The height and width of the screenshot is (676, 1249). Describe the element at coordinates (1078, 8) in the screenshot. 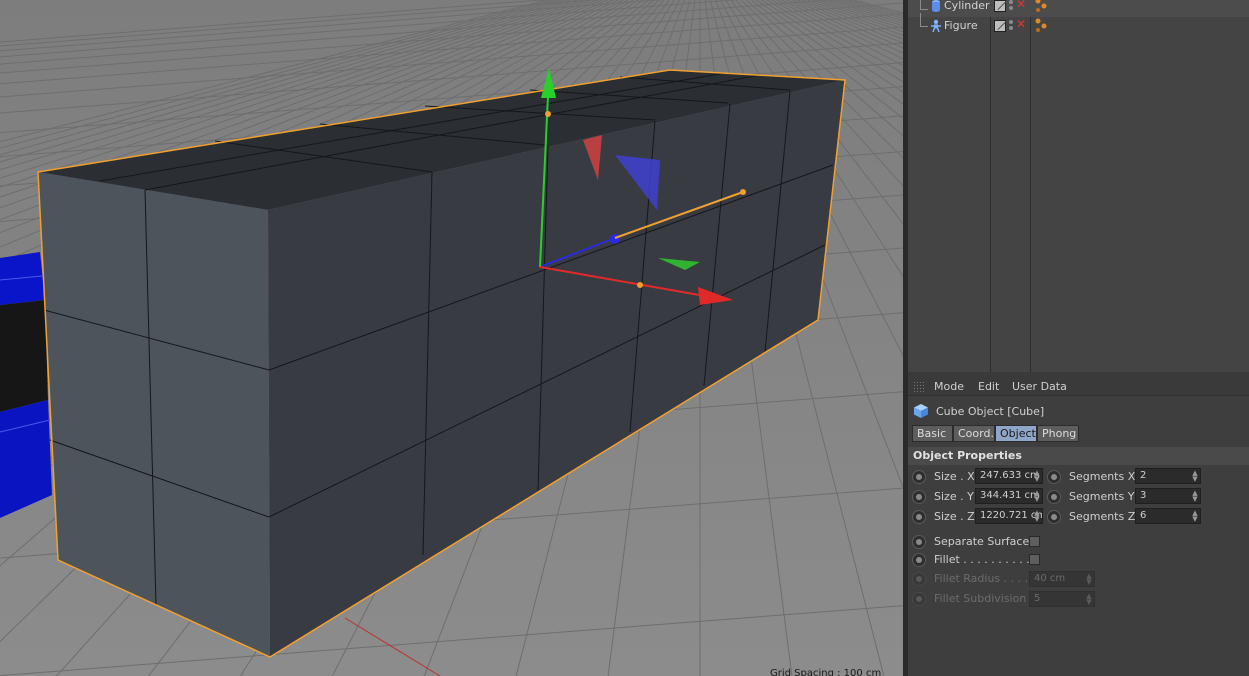

I see `object-row-cylinder: Cylinder ✕` at that location.